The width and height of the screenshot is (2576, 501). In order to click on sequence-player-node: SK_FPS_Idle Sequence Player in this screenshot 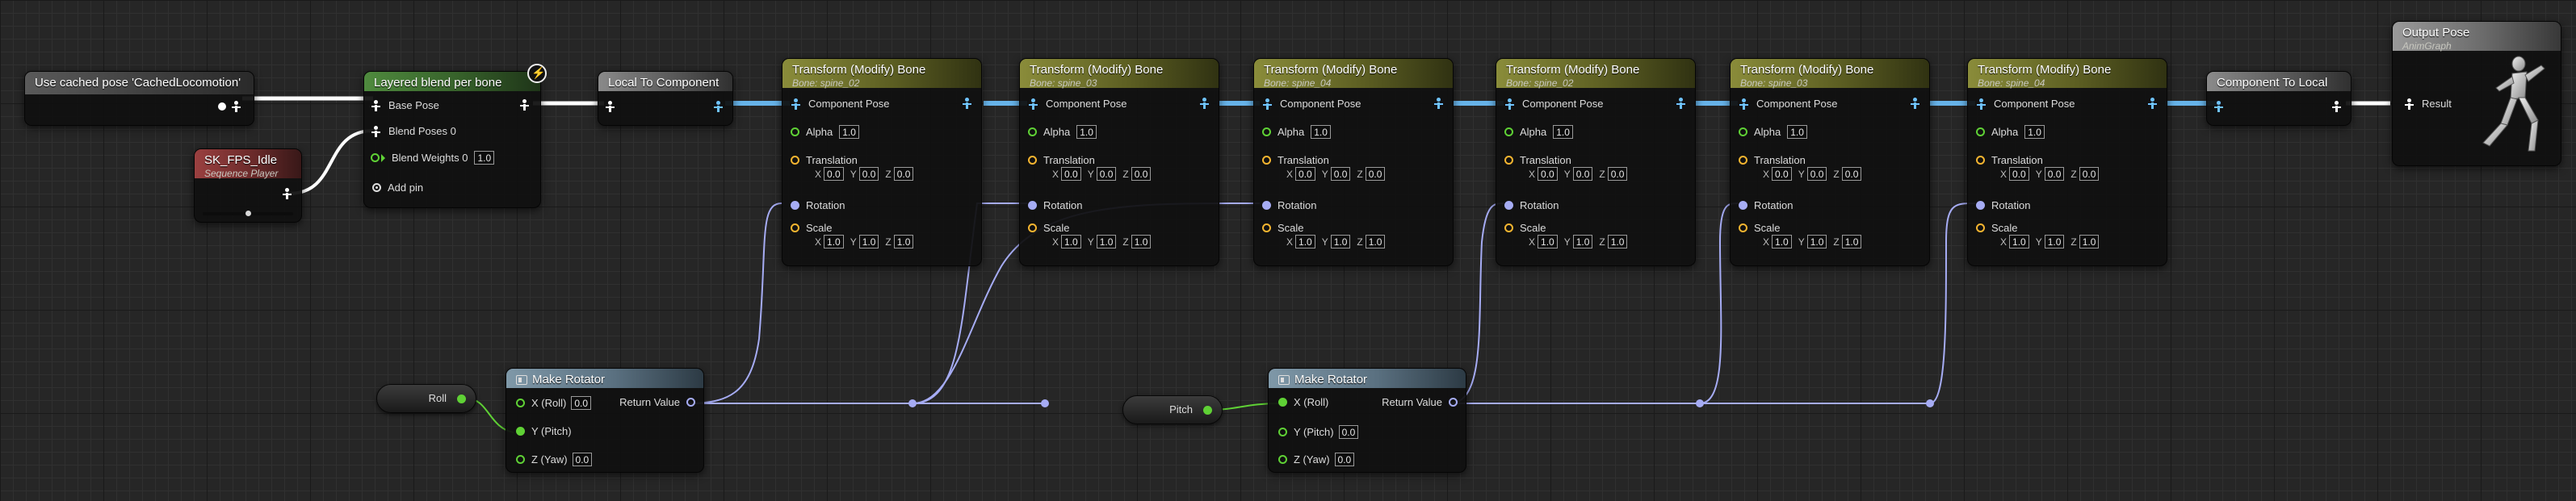, I will do `click(248, 185)`.